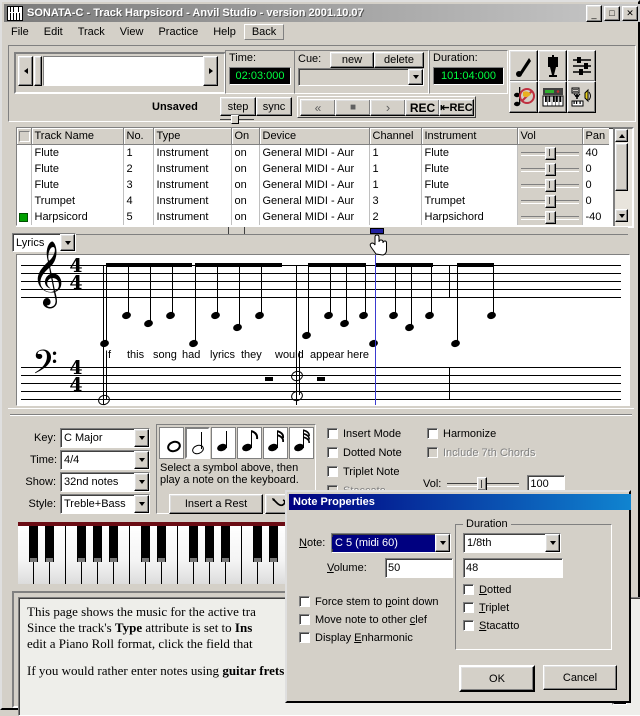 Image resolution: width=640 pixels, height=716 pixels. What do you see at coordinates (275, 443) in the screenshot?
I see `sixteenth-note-button` at bounding box center [275, 443].